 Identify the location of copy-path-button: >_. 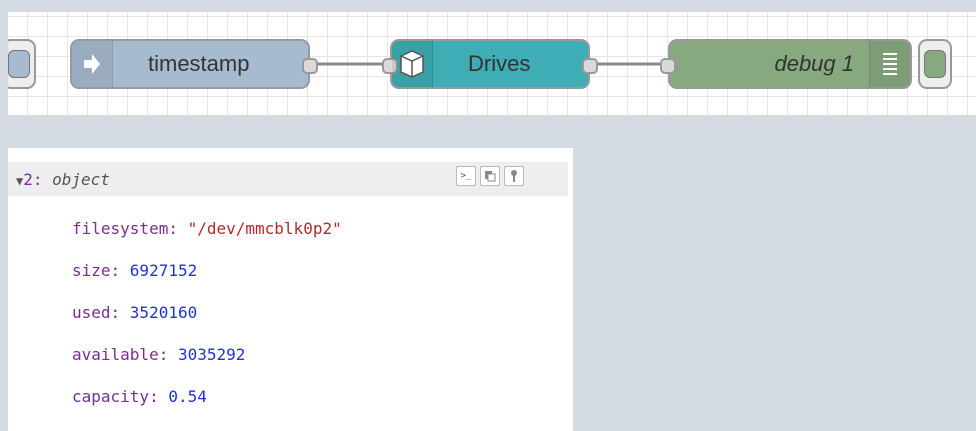
(466, 176).